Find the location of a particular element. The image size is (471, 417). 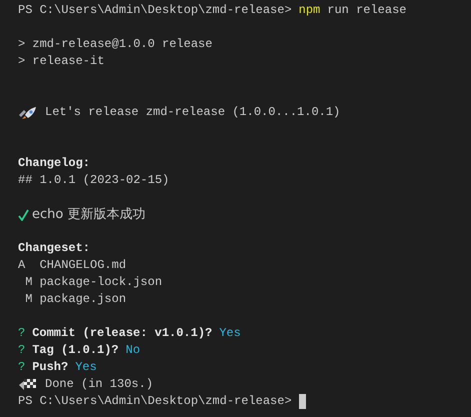

output-line: M package-lock.json is located at coordinates (93, 282).